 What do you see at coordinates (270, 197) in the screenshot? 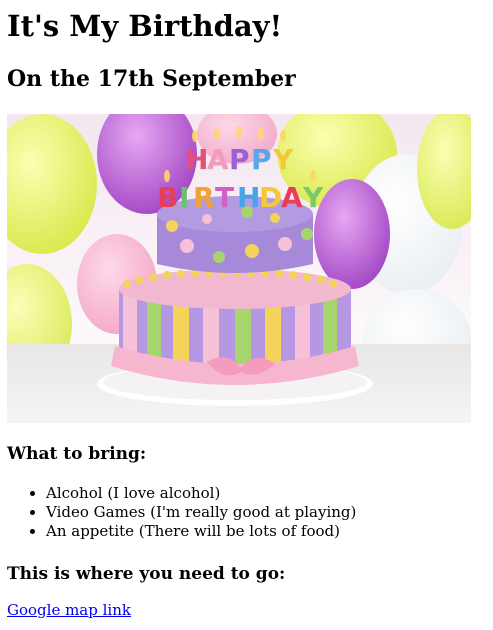
I see `svg-text: D` at bounding box center [270, 197].